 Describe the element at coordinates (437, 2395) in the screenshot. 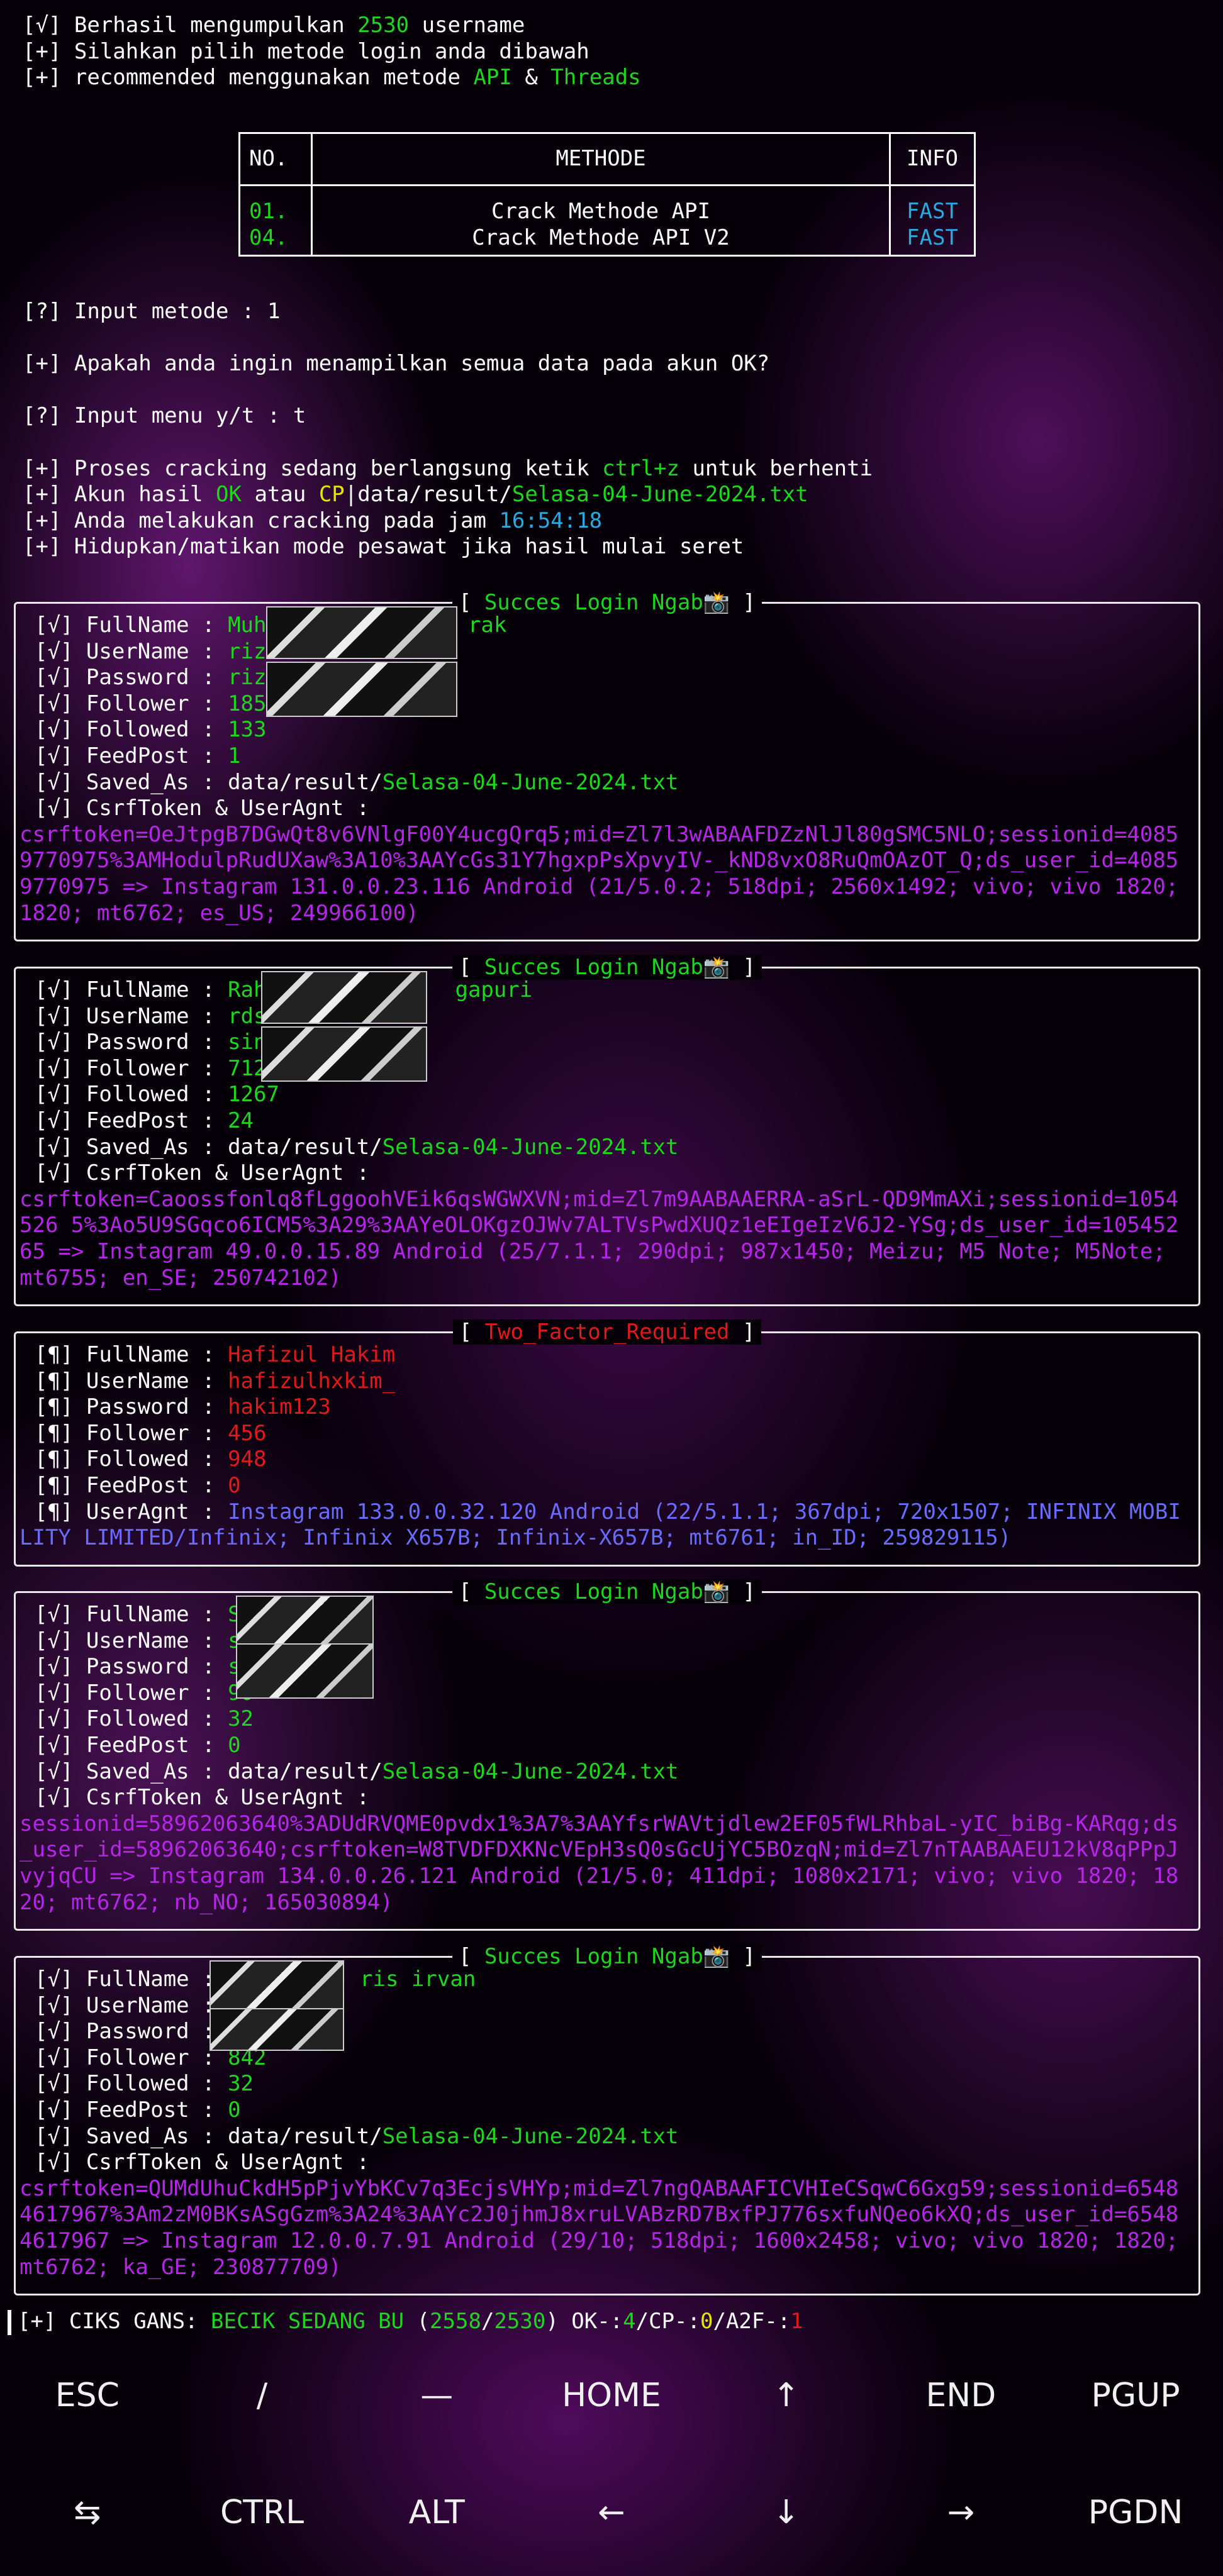

I see `dash-key: —` at that location.